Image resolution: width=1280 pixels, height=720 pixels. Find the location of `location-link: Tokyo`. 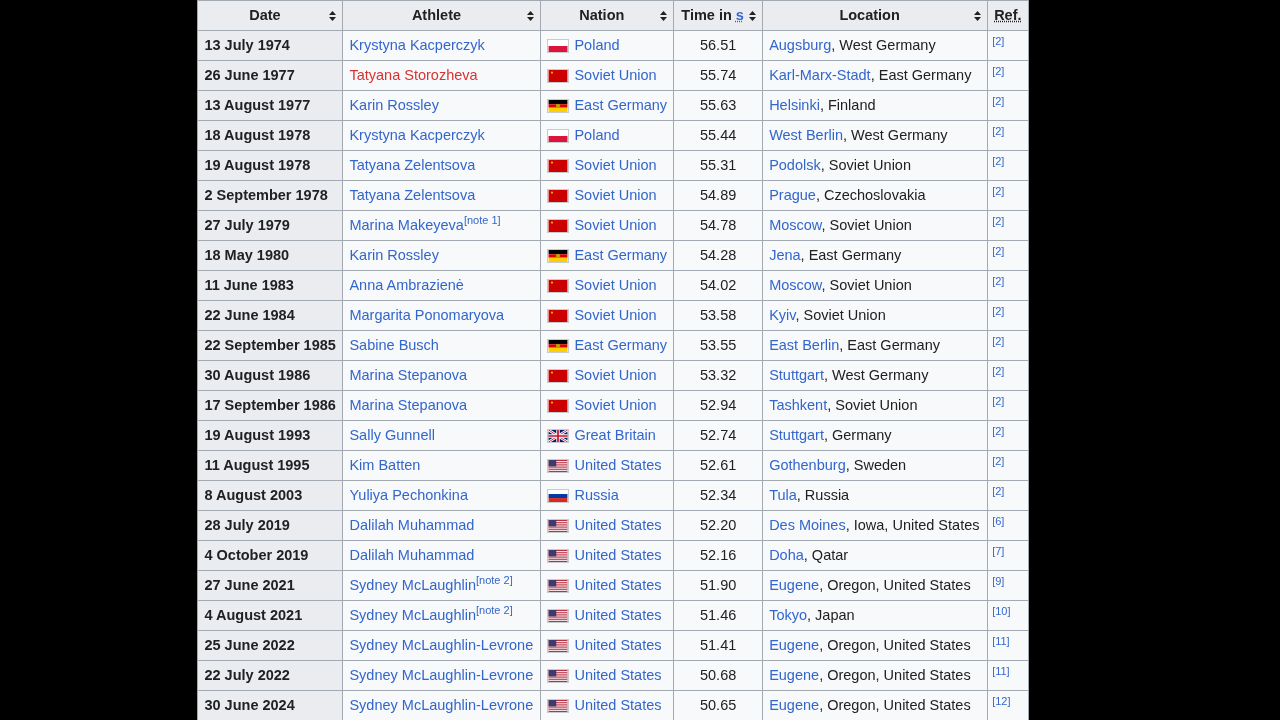

location-link: Tokyo is located at coordinates (788, 614).